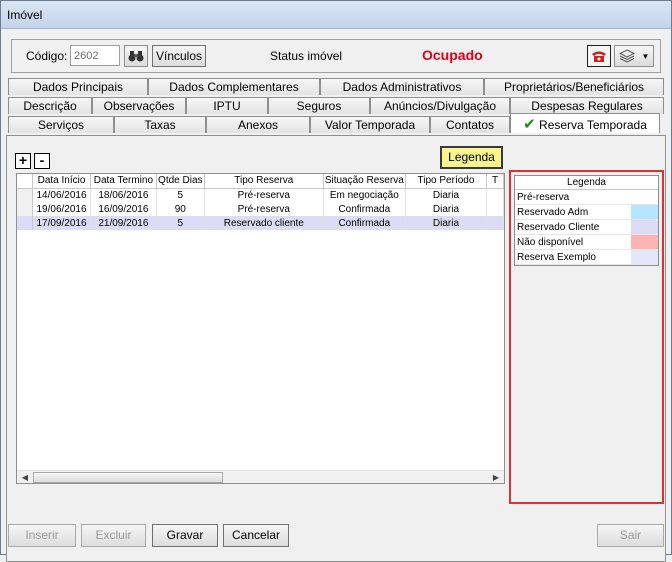 The width and height of the screenshot is (672, 562). Describe the element at coordinates (25, 181) in the screenshot. I see `grid-indicator-header` at that location.